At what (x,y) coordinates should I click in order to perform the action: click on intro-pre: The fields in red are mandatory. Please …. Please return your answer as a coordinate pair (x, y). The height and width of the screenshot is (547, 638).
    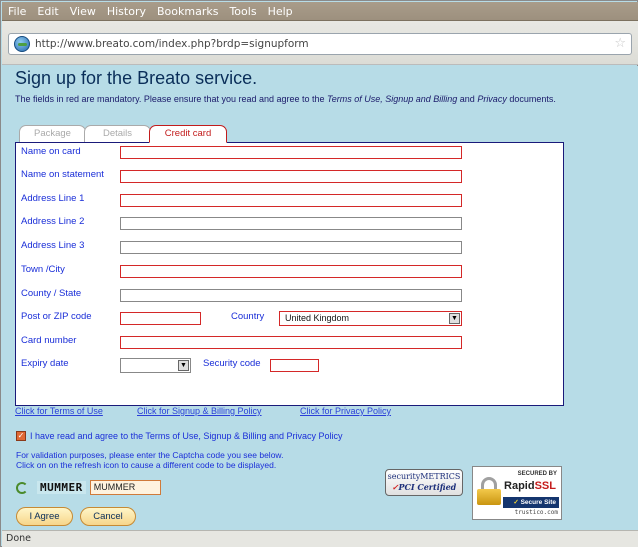
    Looking at the image, I should click on (171, 99).